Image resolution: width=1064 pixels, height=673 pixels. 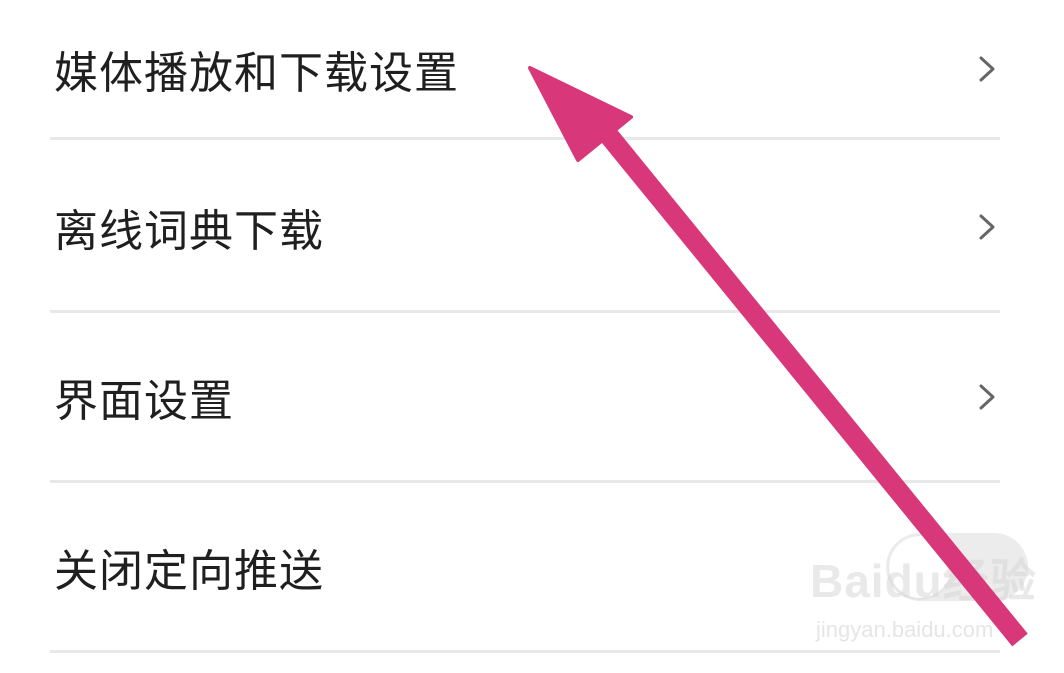 What do you see at coordinates (189, 571) in the screenshot?
I see `settings-item-label: 关闭定向推送` at bounding box center [189, 571].